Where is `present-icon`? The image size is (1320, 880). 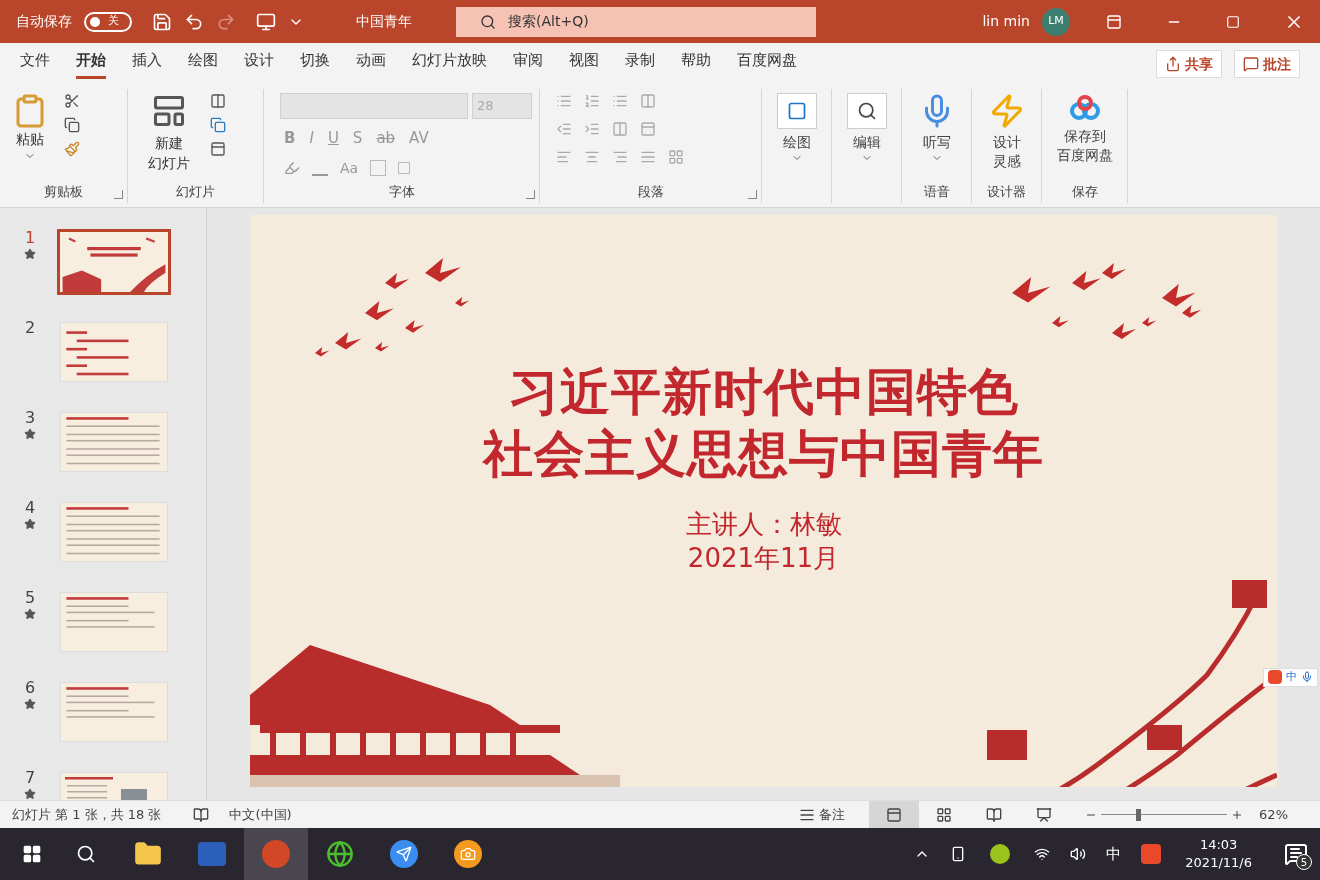
present-icon is located at coordinates (266, 21).